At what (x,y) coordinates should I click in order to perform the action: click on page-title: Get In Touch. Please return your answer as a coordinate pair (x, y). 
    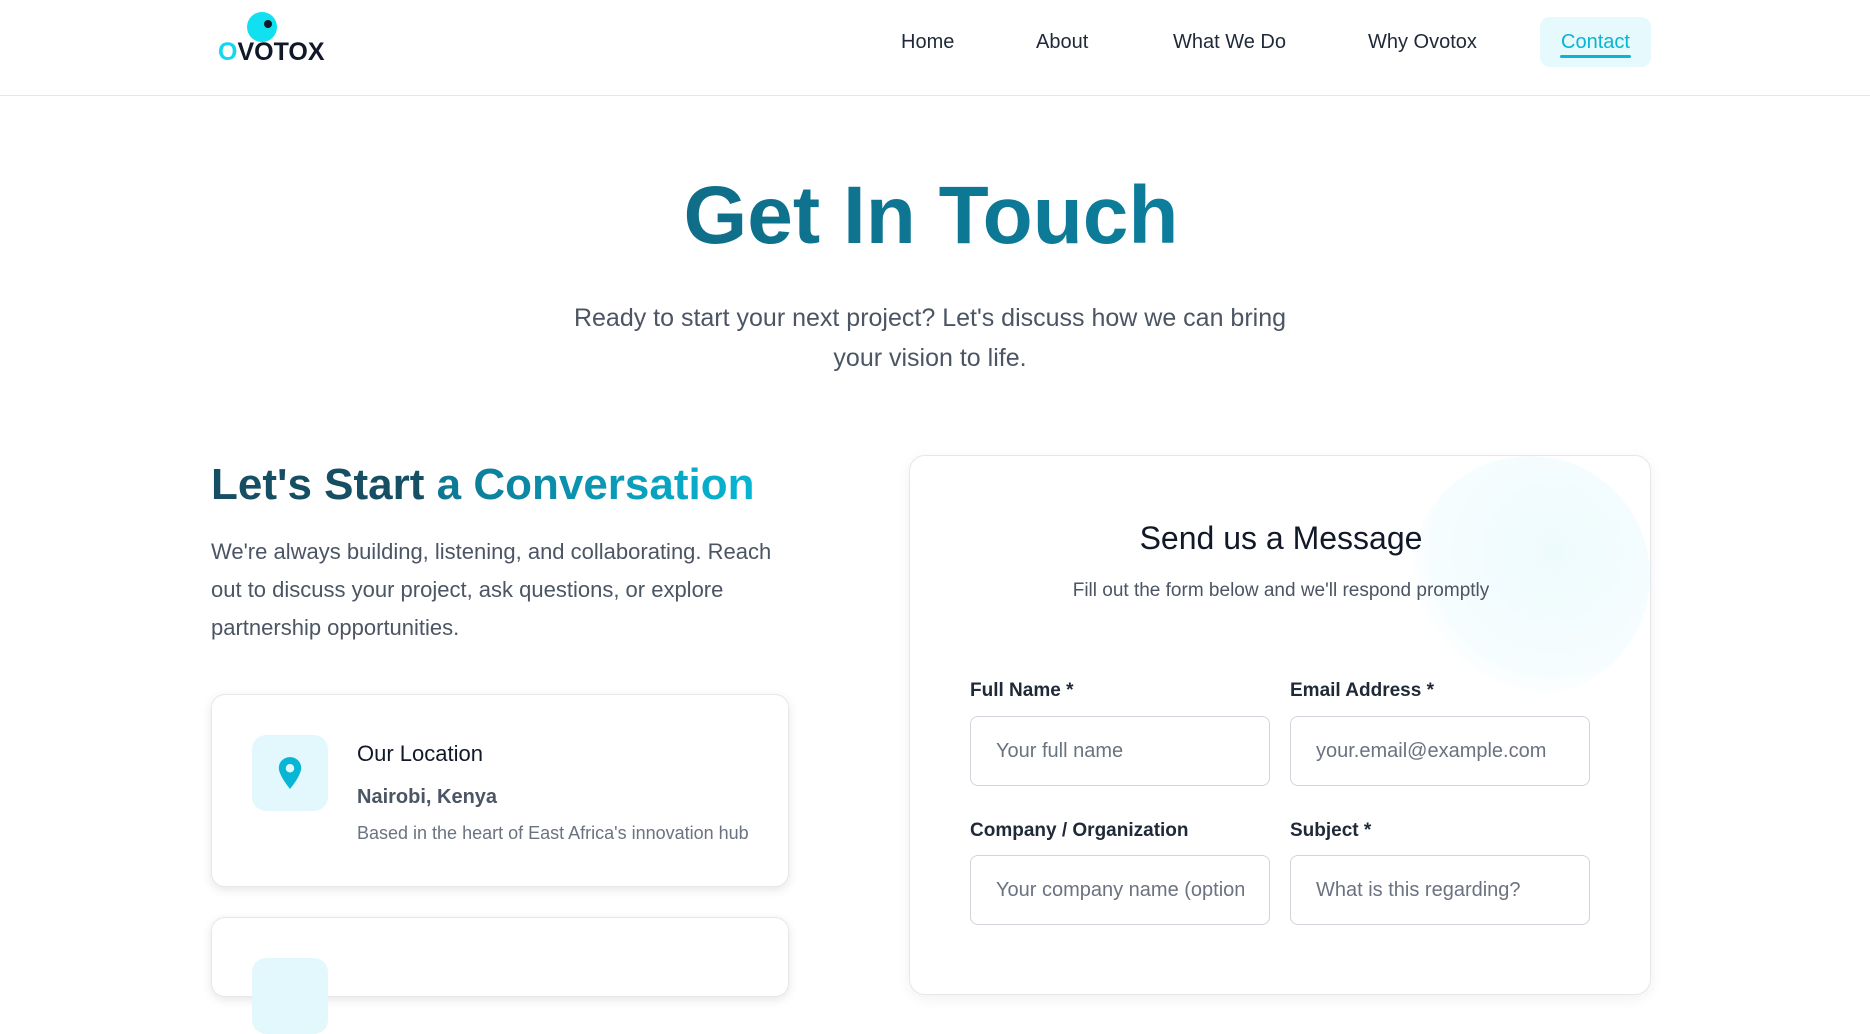
    Looking at the image, I should click on (931, 216).